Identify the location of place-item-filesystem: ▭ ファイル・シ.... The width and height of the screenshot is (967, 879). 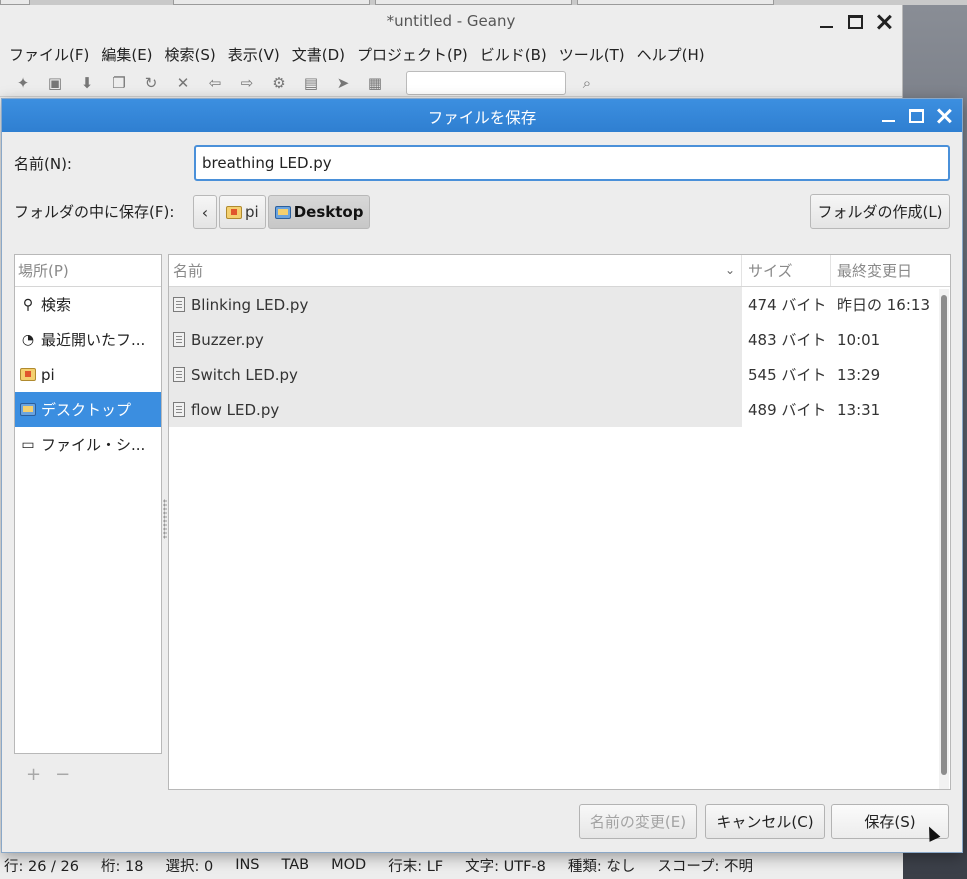
(88, 444).